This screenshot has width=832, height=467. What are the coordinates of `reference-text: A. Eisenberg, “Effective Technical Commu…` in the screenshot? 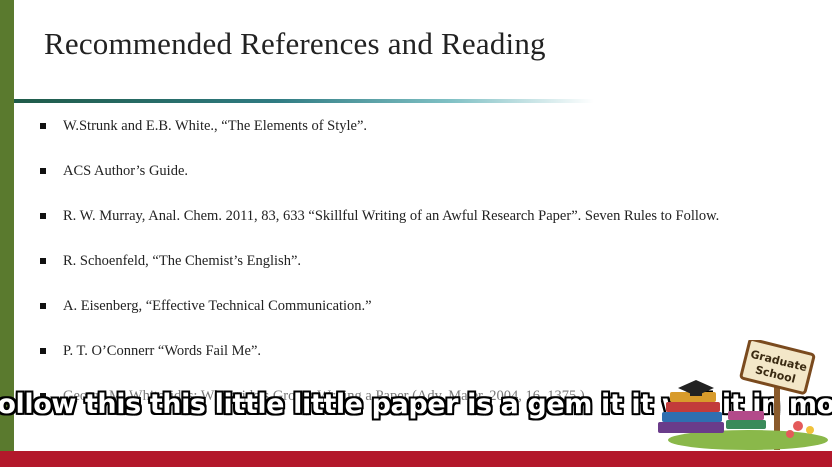 It's located at (217, 306).